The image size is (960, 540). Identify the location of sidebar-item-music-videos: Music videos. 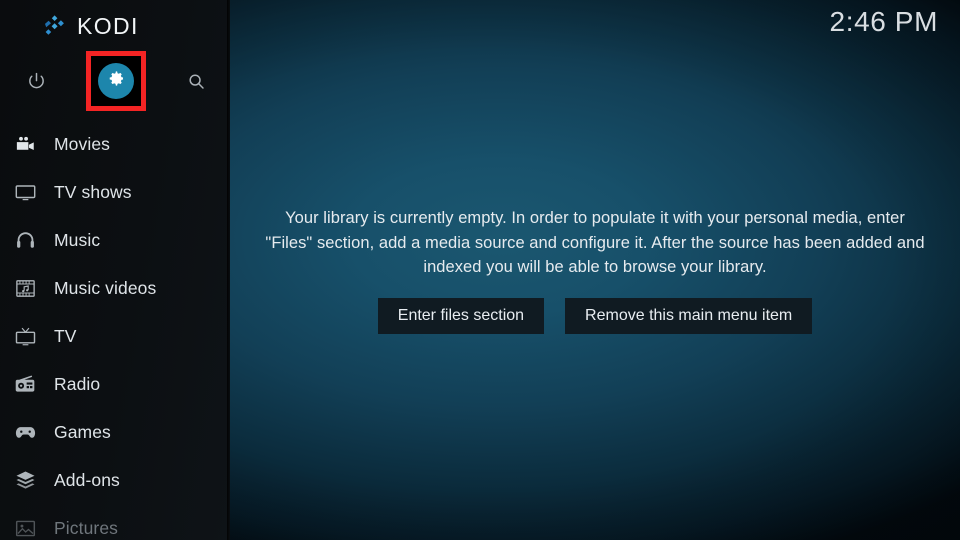
(115, 288).